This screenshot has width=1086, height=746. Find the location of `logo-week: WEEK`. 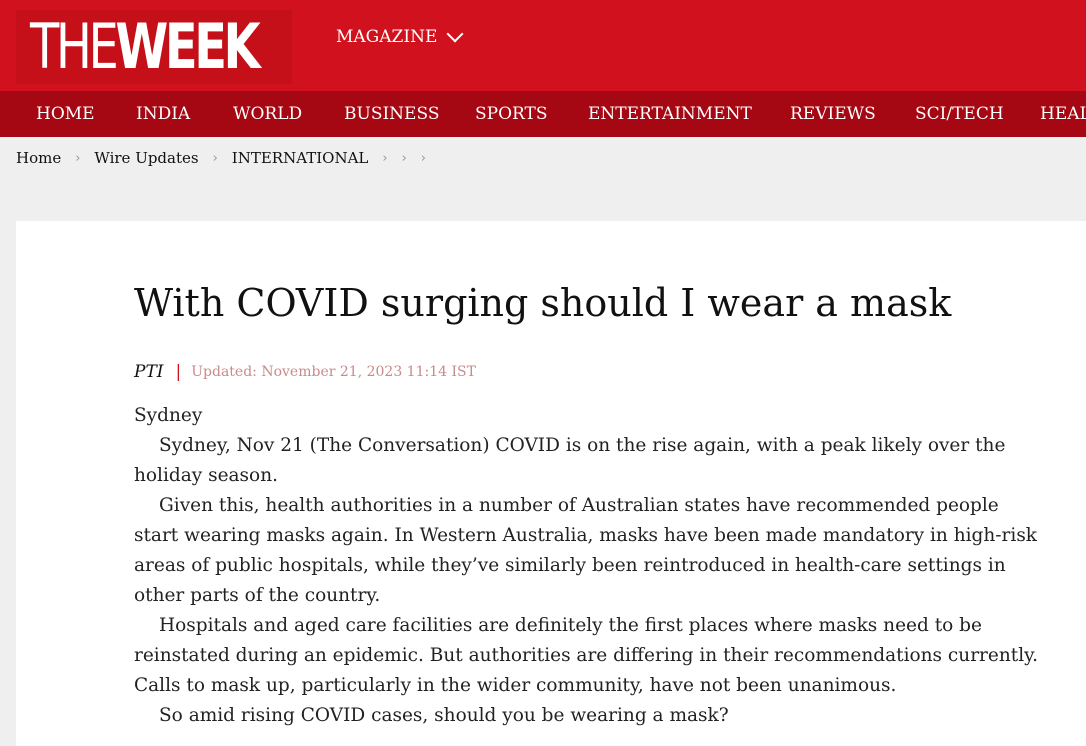

logo-week: WEEK is located at coordinates (187, 46).